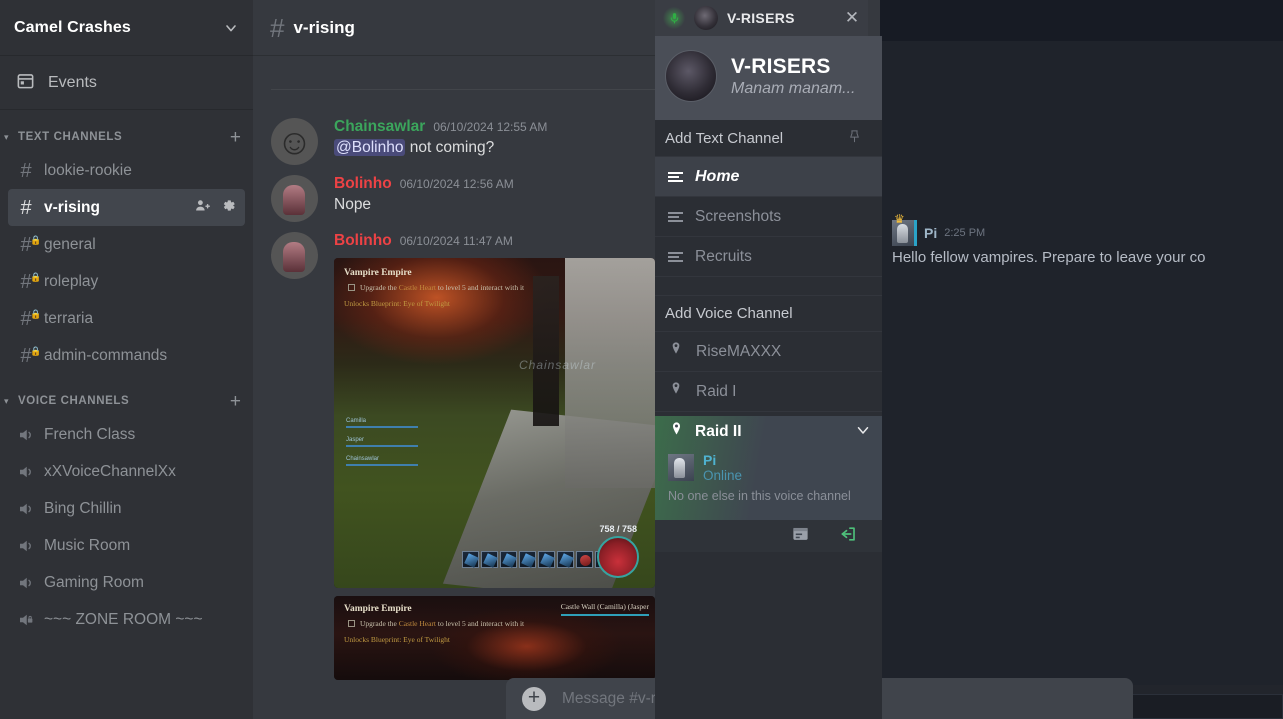 This screenshot has width=1283, height=719. I want to click on chevron-down-icon, so click(863, 432).